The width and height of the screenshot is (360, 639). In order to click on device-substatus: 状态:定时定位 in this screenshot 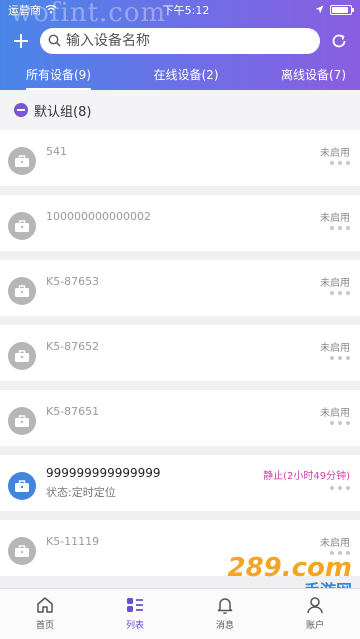, I will do `click(81, 492)`.